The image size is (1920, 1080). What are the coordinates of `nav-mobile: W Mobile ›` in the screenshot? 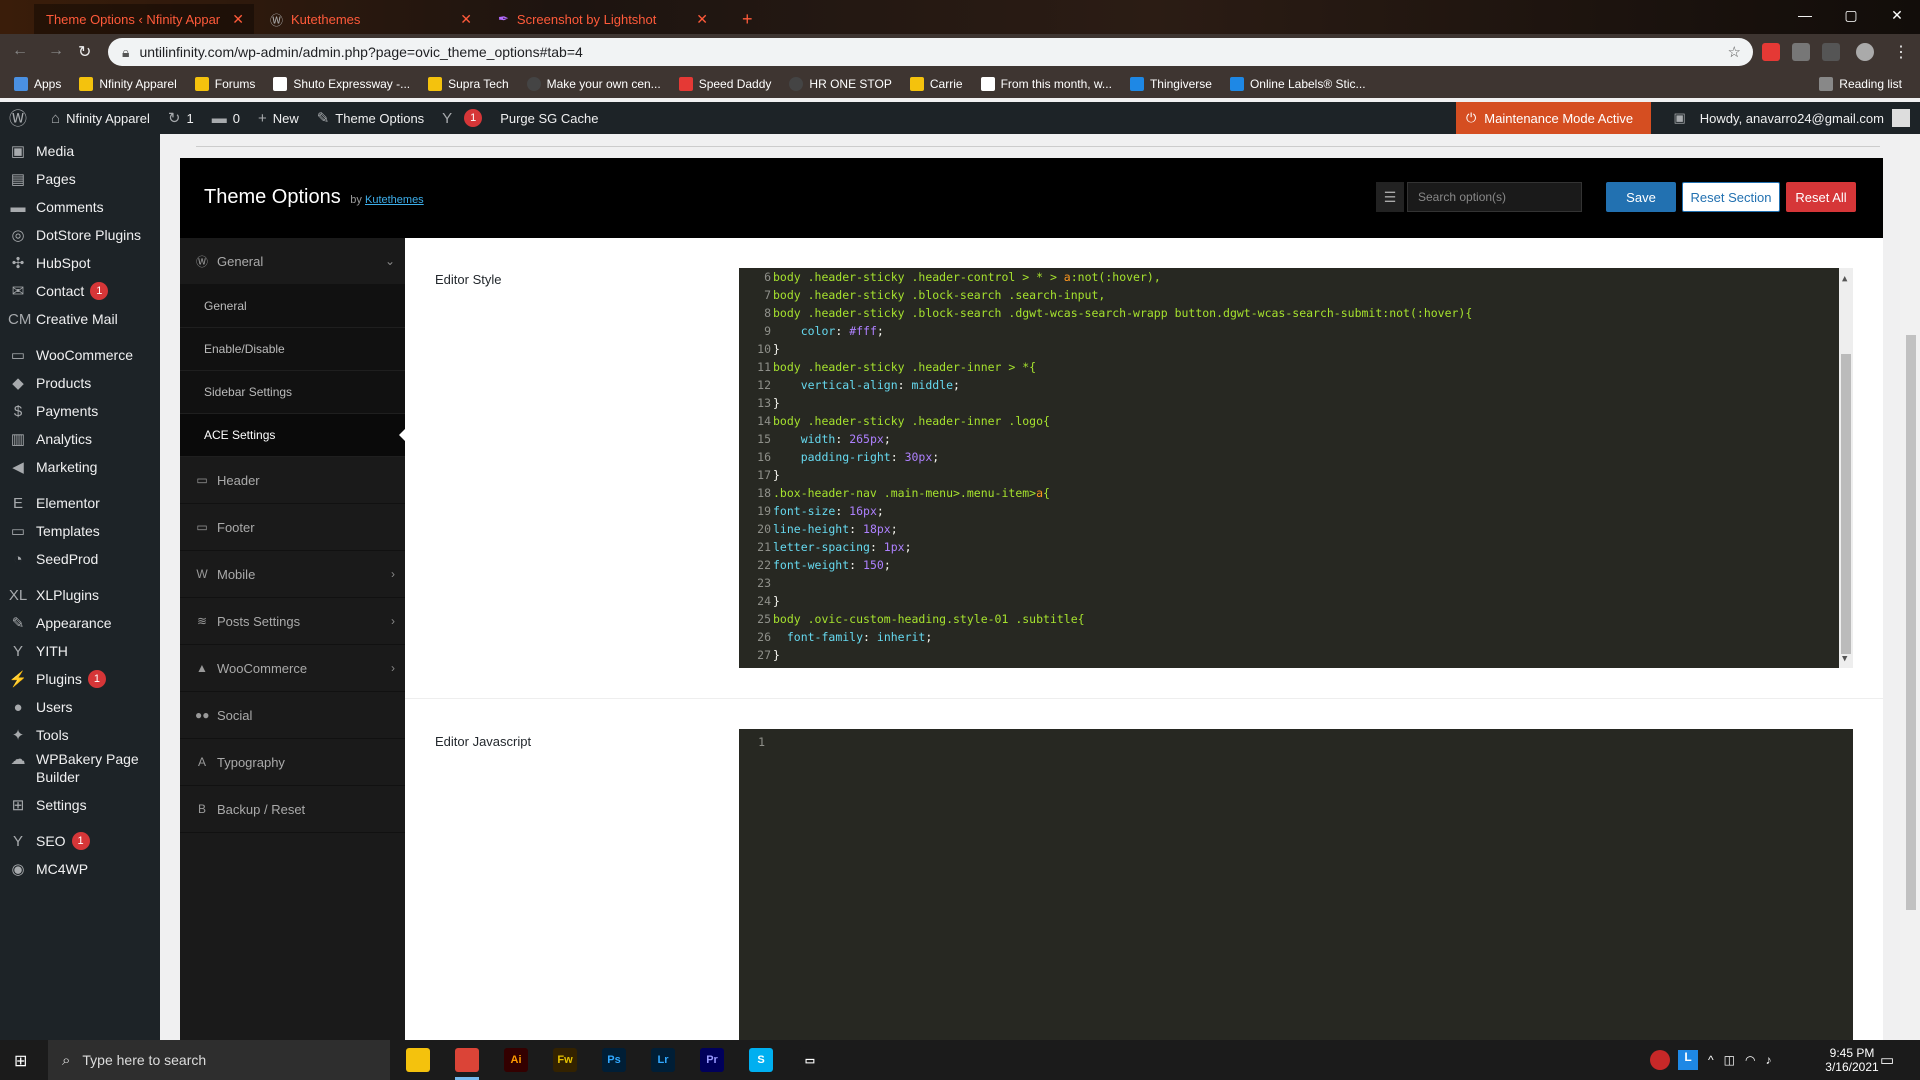 It's located at (292, 574).